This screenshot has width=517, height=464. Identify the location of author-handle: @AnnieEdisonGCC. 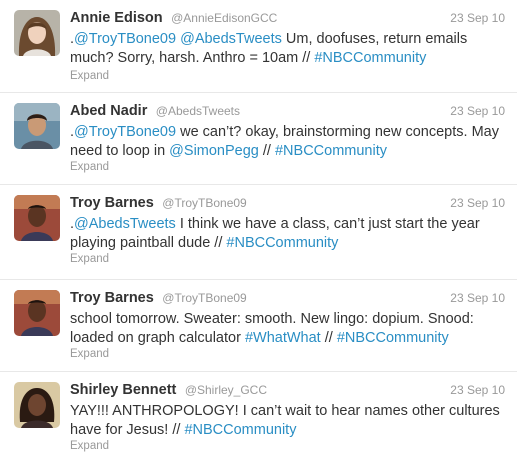
(224, 18).